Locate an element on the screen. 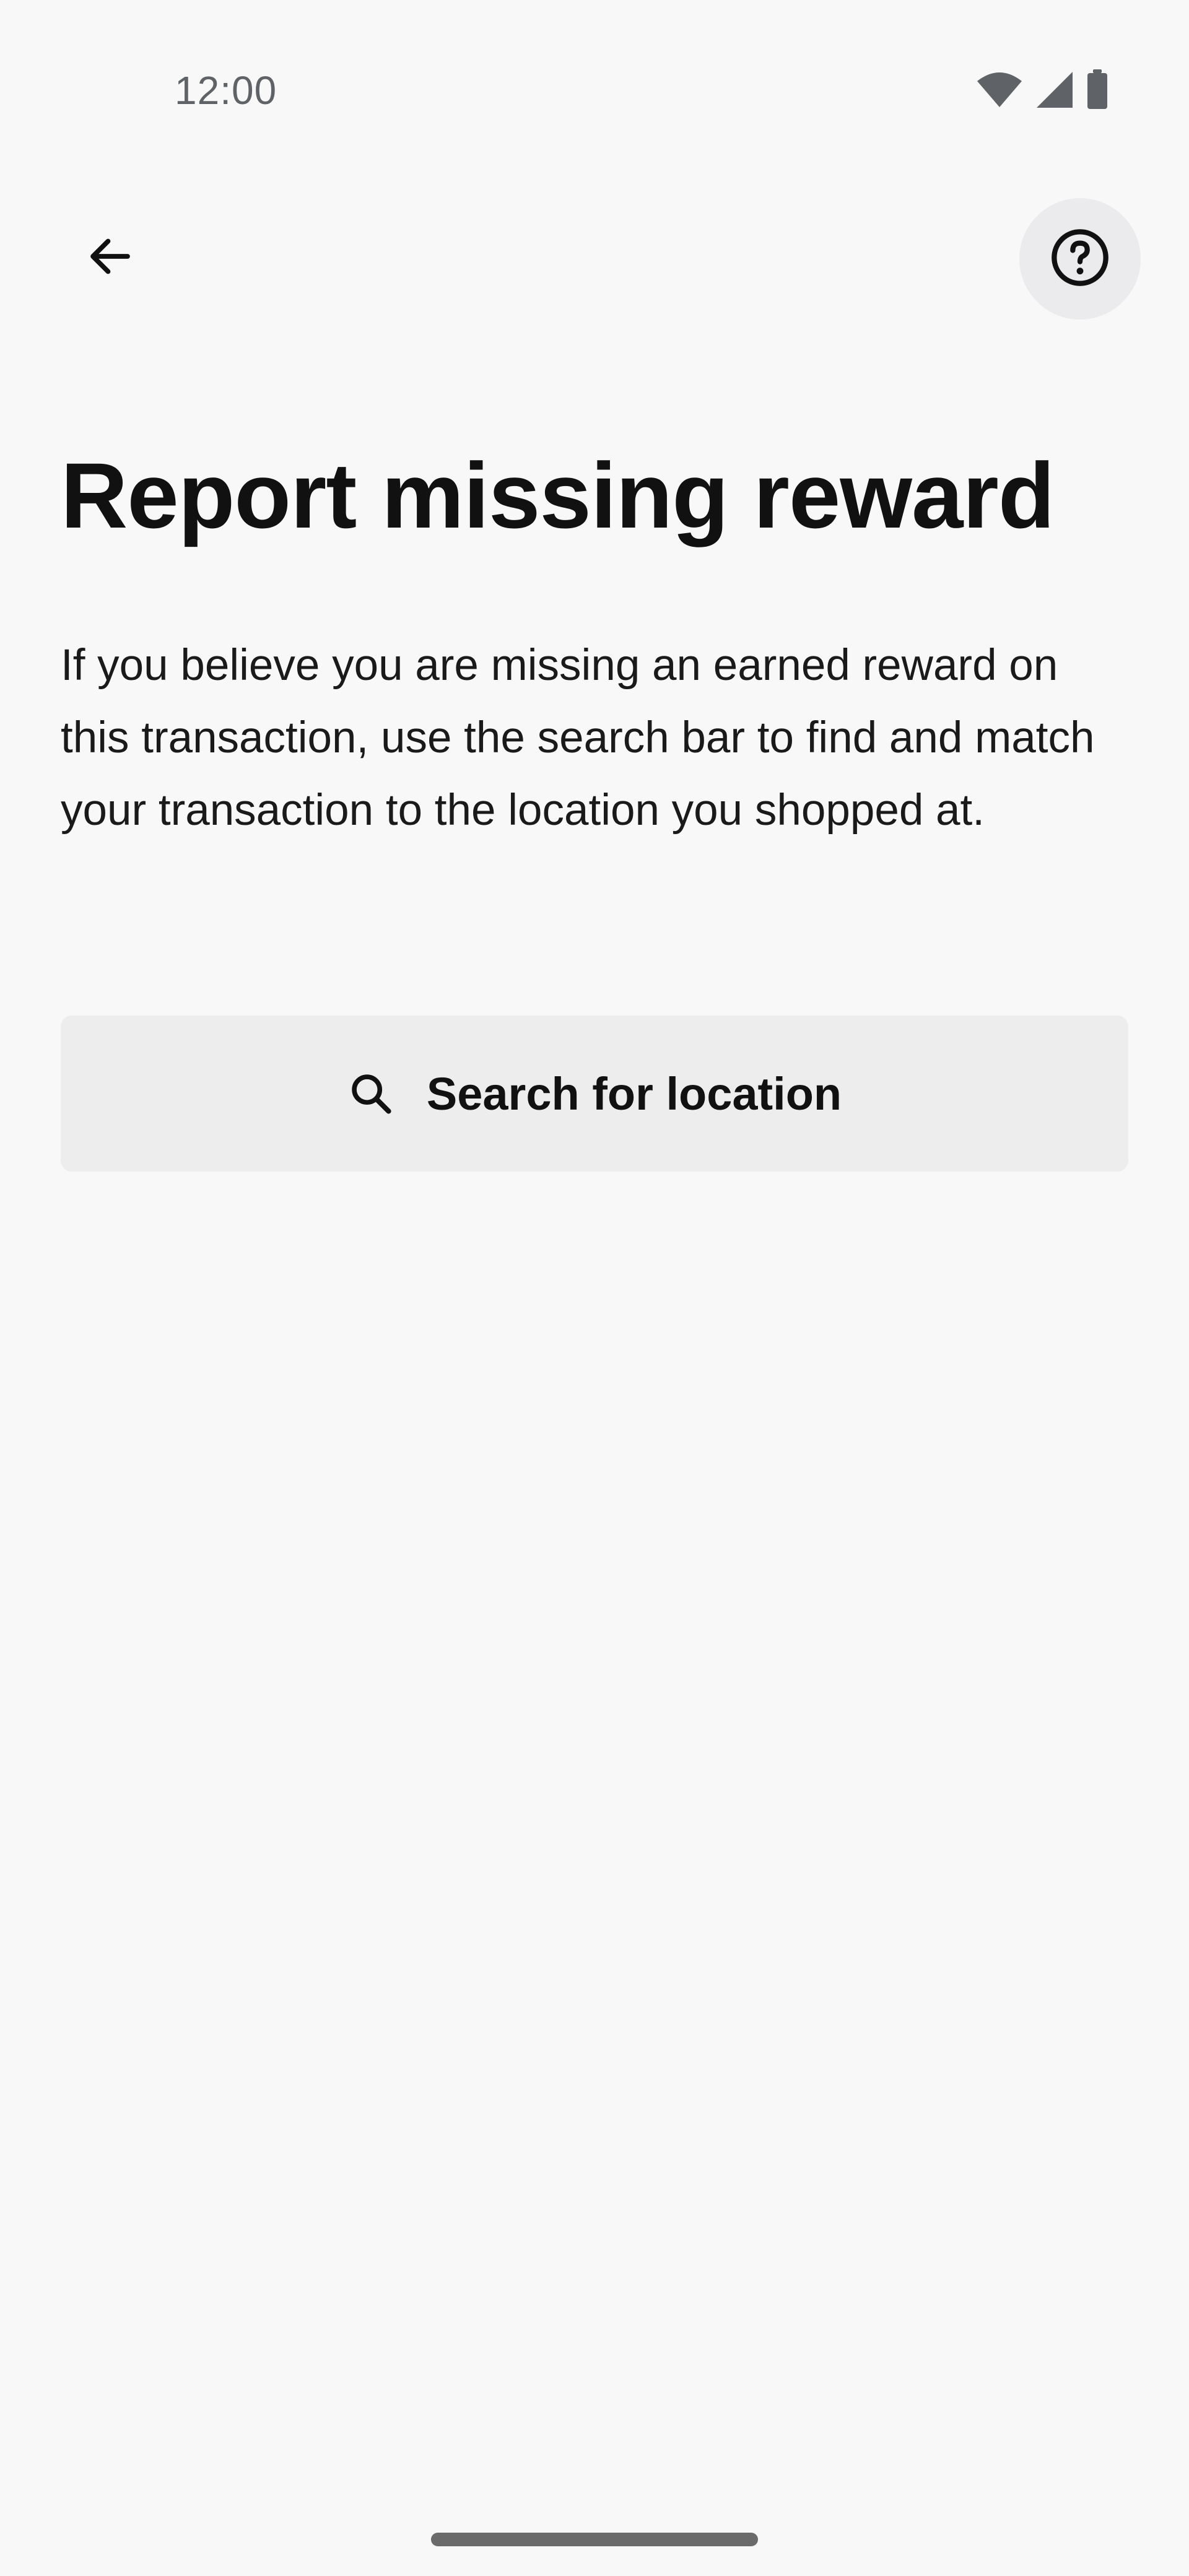 Image resolution: width=1189 pixels, height=2576 pixels. question-circle-icon is located at coordinates (1080, 259).